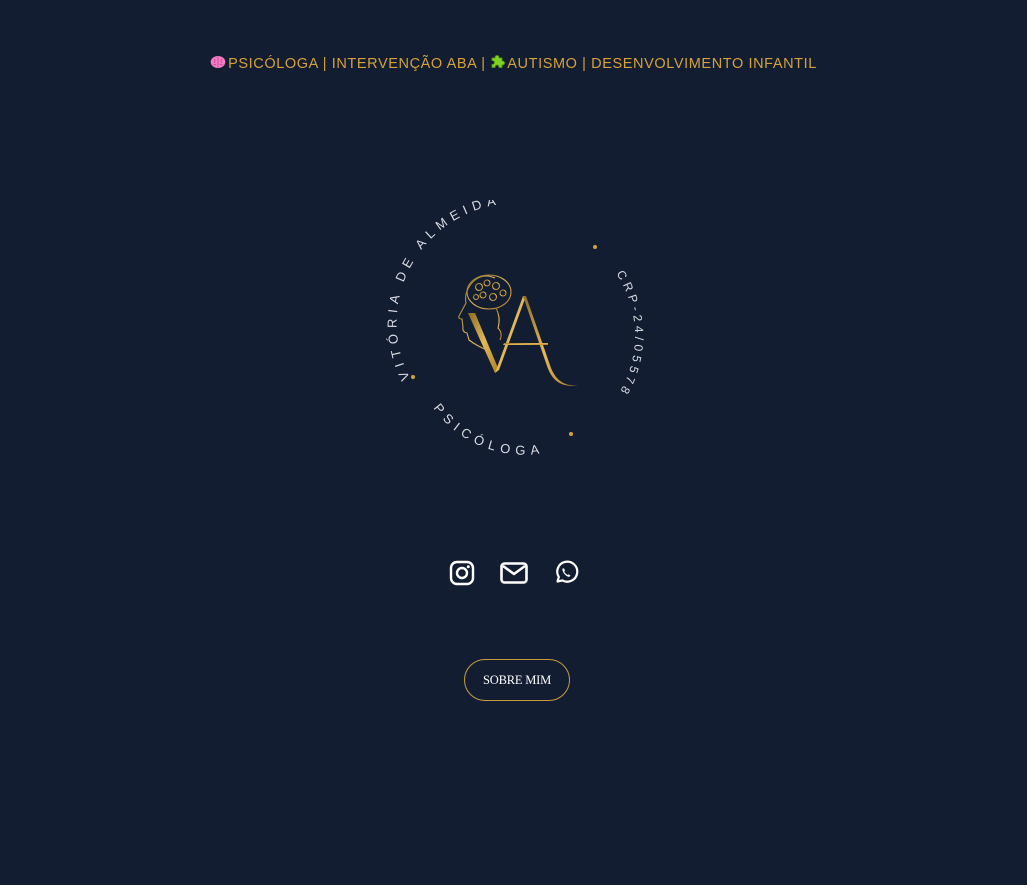  What do you see at coordinates (595, 247) in the screenshot?
I see `logo-dot-top-right` at bounding box center [595, 247].